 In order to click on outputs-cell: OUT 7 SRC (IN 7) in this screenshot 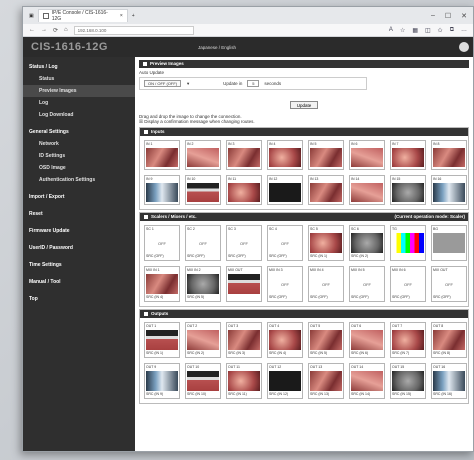, I will do `click(408, 340)`.